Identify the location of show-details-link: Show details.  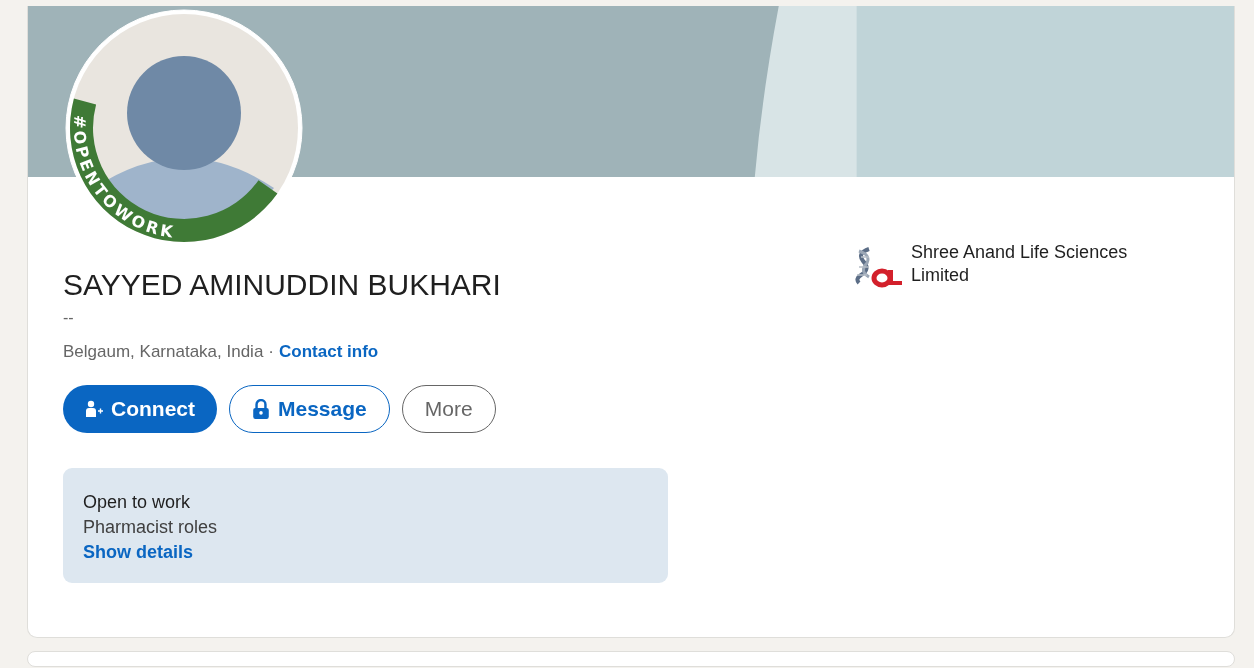
(138, 552).